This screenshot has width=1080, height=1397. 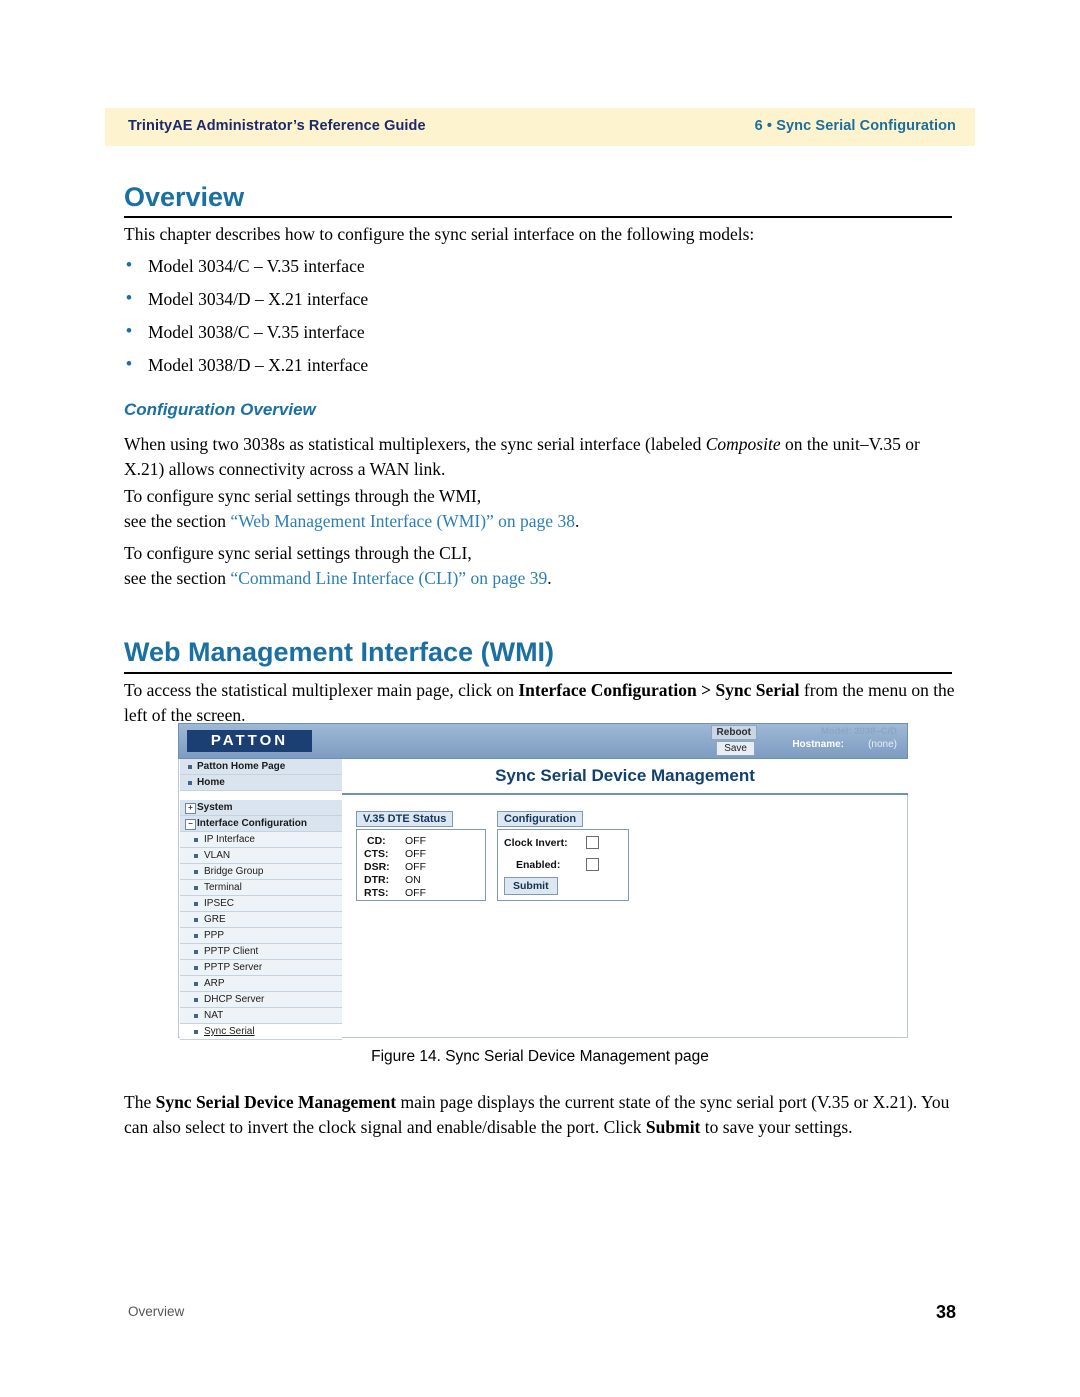 What do you see at coordinates (261, 936) in the screenshot?
I see `sidebar-item-ppp: PPP` at bounding box center [261, 936].